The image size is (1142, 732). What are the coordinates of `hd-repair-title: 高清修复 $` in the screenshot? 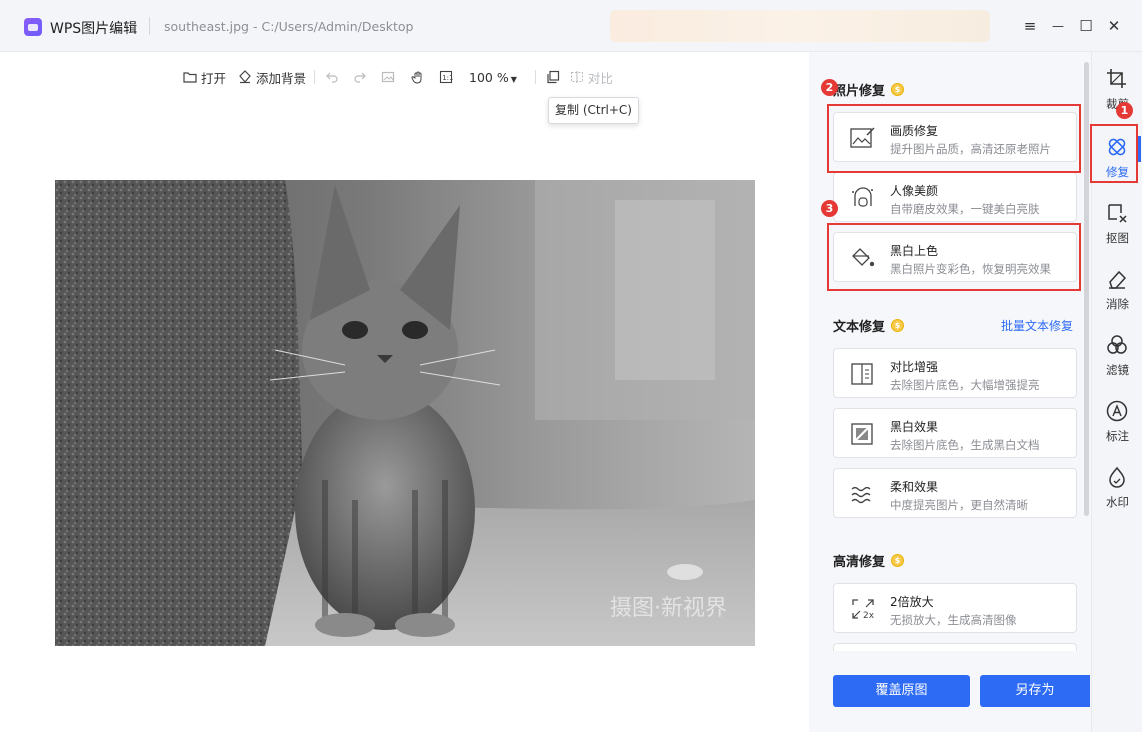 It's located at (869, 560).